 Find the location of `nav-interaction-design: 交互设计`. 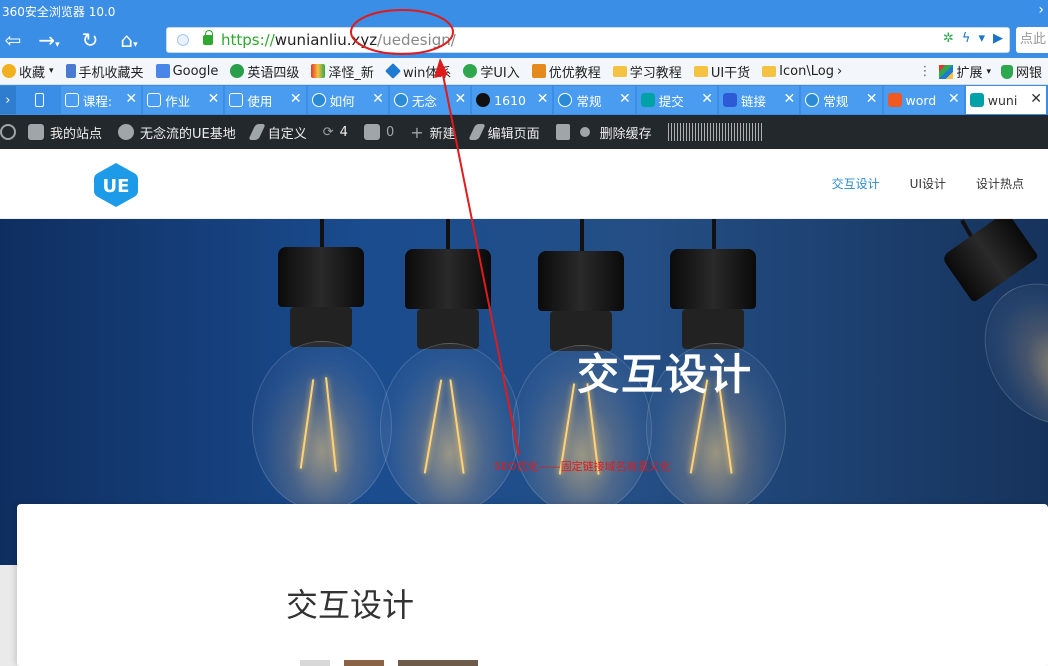

nav-interaction-design: 交互设计 is located at coordinates (856, 183).